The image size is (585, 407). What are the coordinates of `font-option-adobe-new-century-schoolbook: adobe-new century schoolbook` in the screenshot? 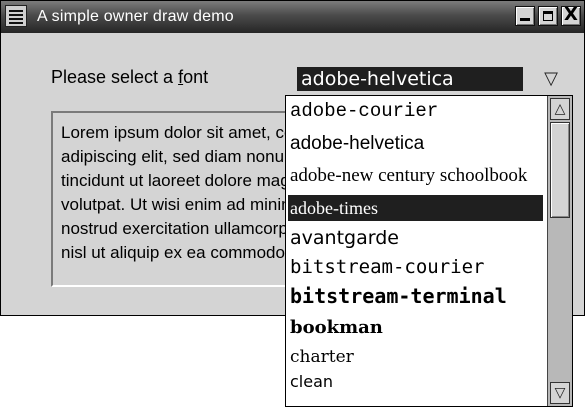 It's located at (415, 179).